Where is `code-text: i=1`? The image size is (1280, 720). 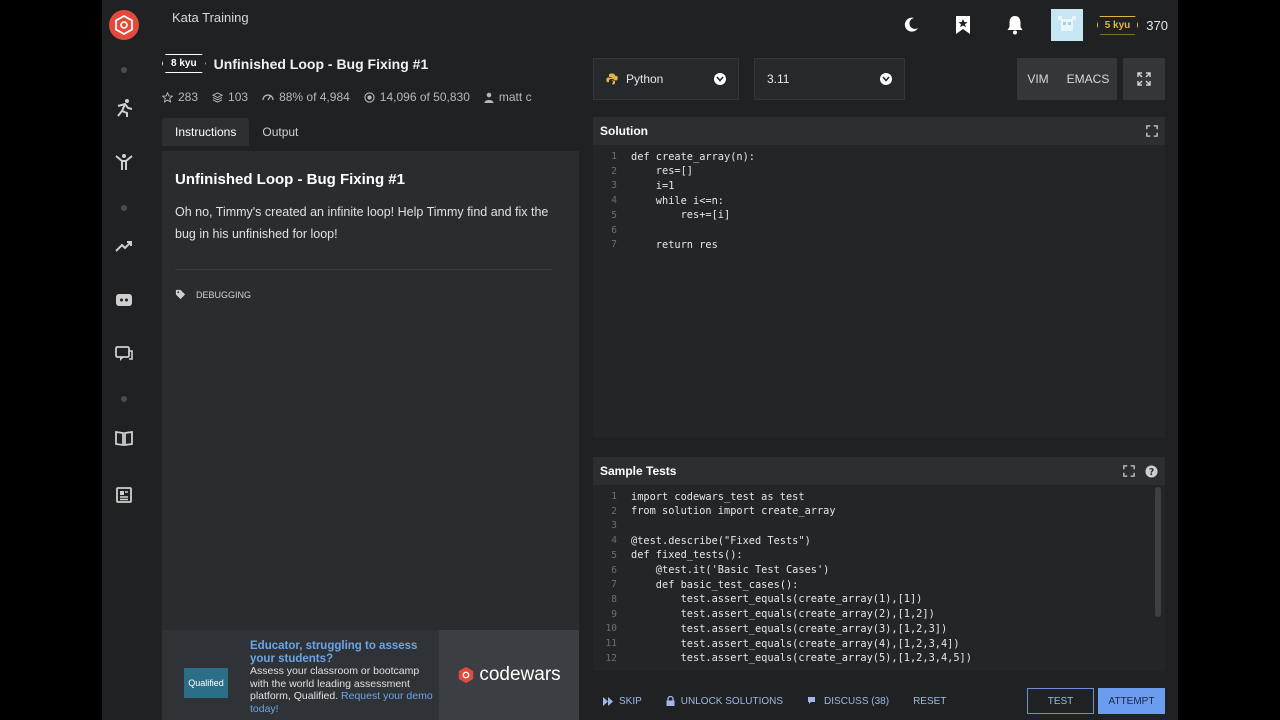
code-text: i=1 is located at coordinates (653, 185).